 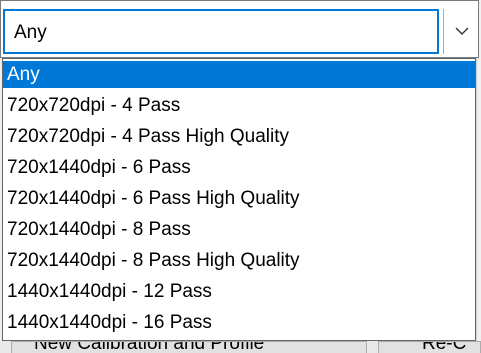 I want to click on dropdown-option: 1440x1440dpi - 16 Pass, so click(x=239, y=322).